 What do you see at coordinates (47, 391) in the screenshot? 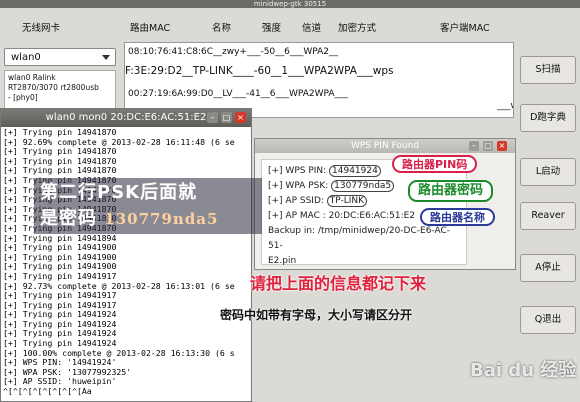
I see `terminal-line: ^[^[^[^[^[^[^[^[Aa` at bounding box center [47, 391].